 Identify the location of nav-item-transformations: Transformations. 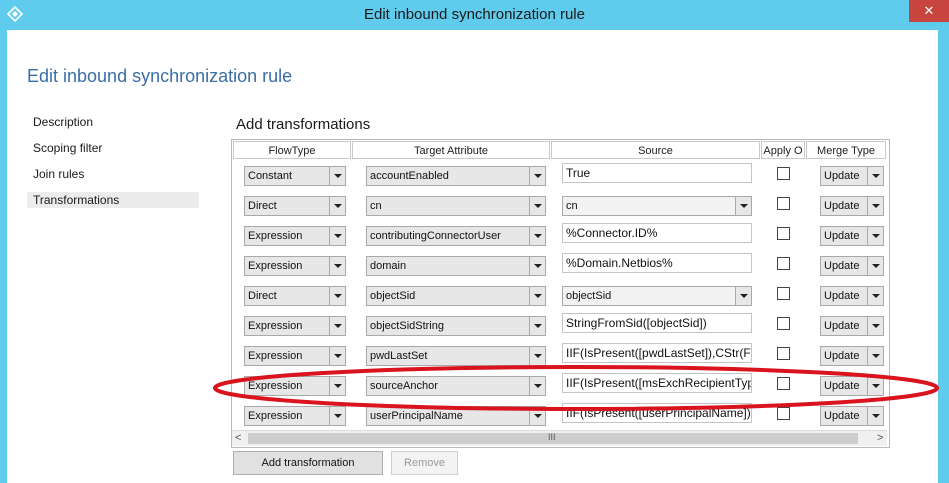
(113, 200).